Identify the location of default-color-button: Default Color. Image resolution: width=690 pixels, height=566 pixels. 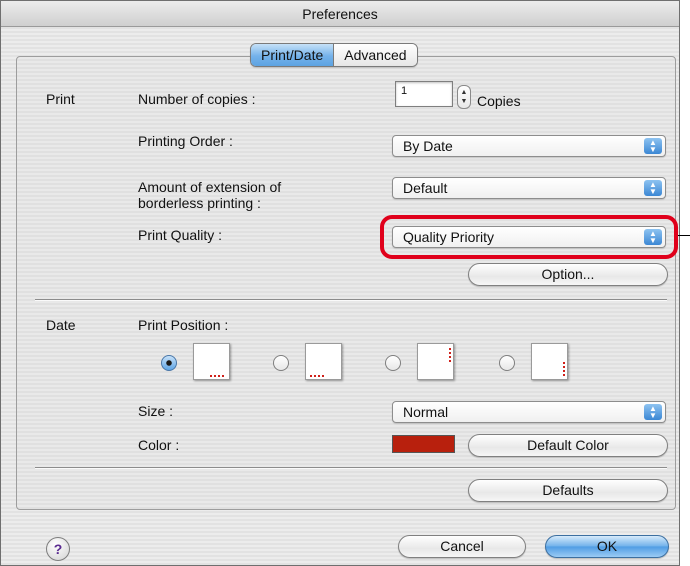
(568, 445).